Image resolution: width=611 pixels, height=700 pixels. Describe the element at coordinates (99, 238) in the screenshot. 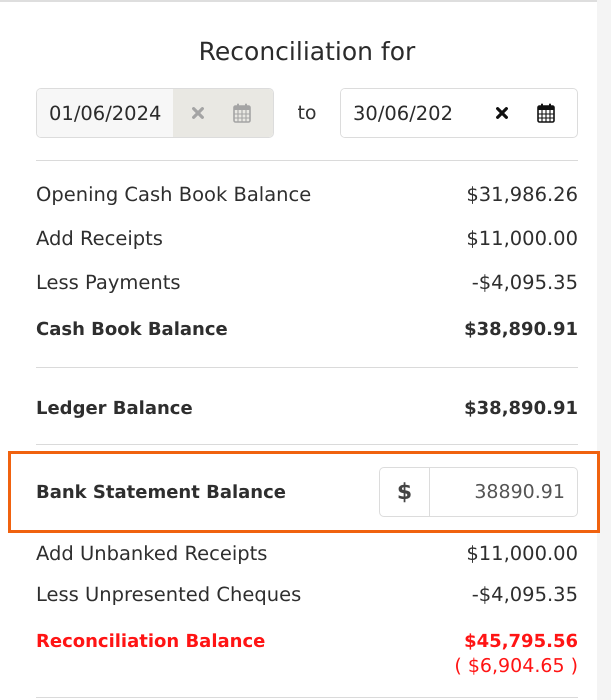

I see `row-label: Add Receipts` at that location.